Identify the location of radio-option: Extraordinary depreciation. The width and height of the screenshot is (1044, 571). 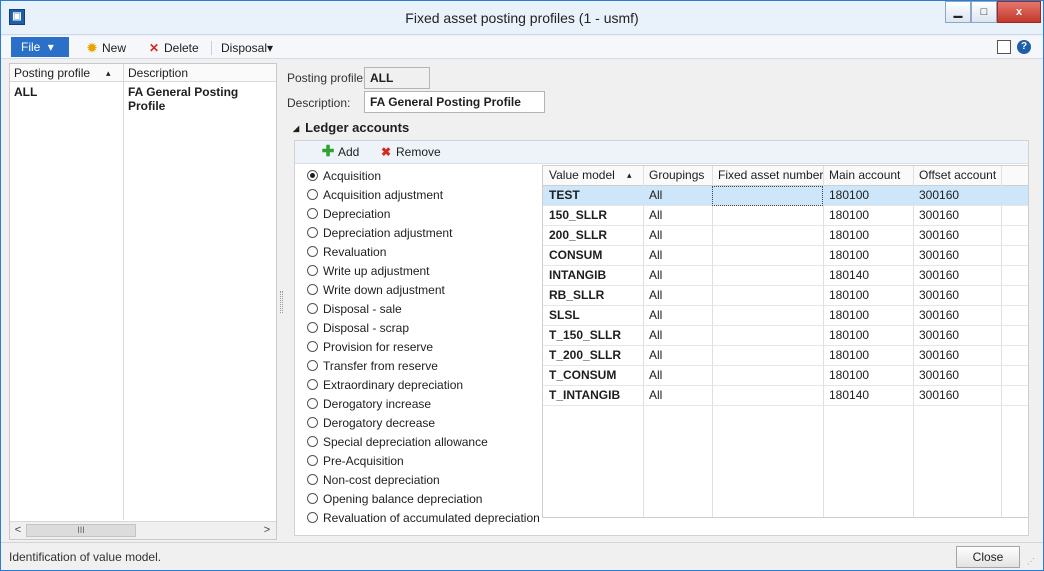
(427, 385).